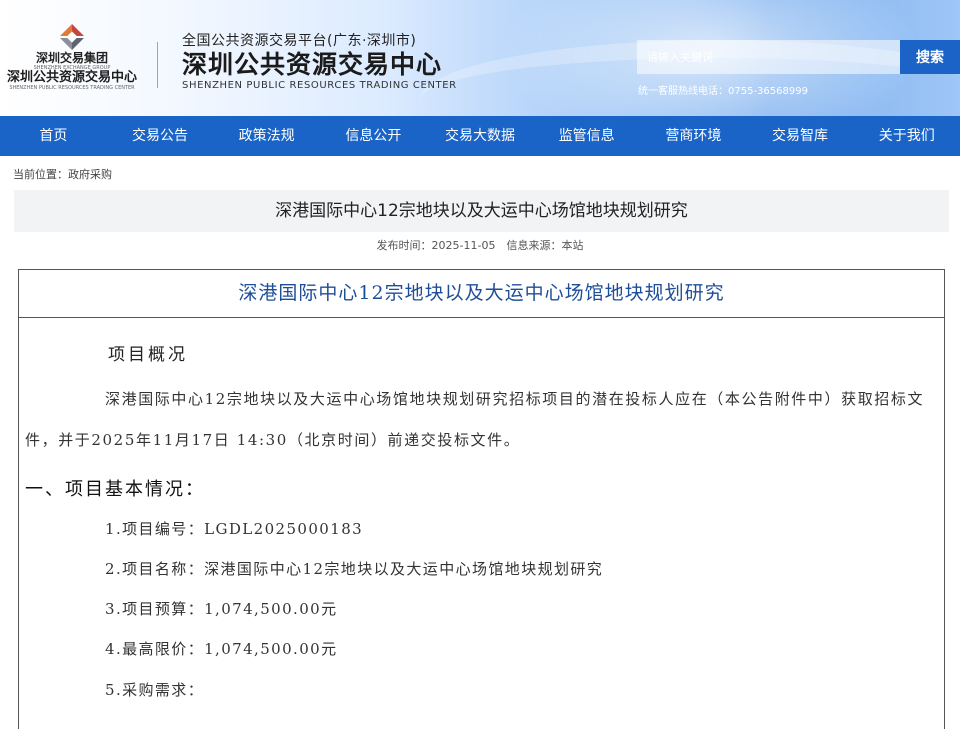  I want to click on logo-center-name: 深圳公共资源交易中心, so click(71, 77).